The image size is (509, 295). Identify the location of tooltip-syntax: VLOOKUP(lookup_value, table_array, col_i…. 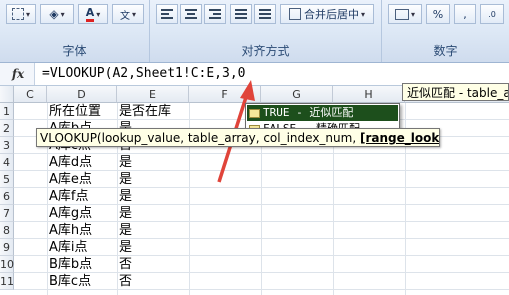
(200, 138).